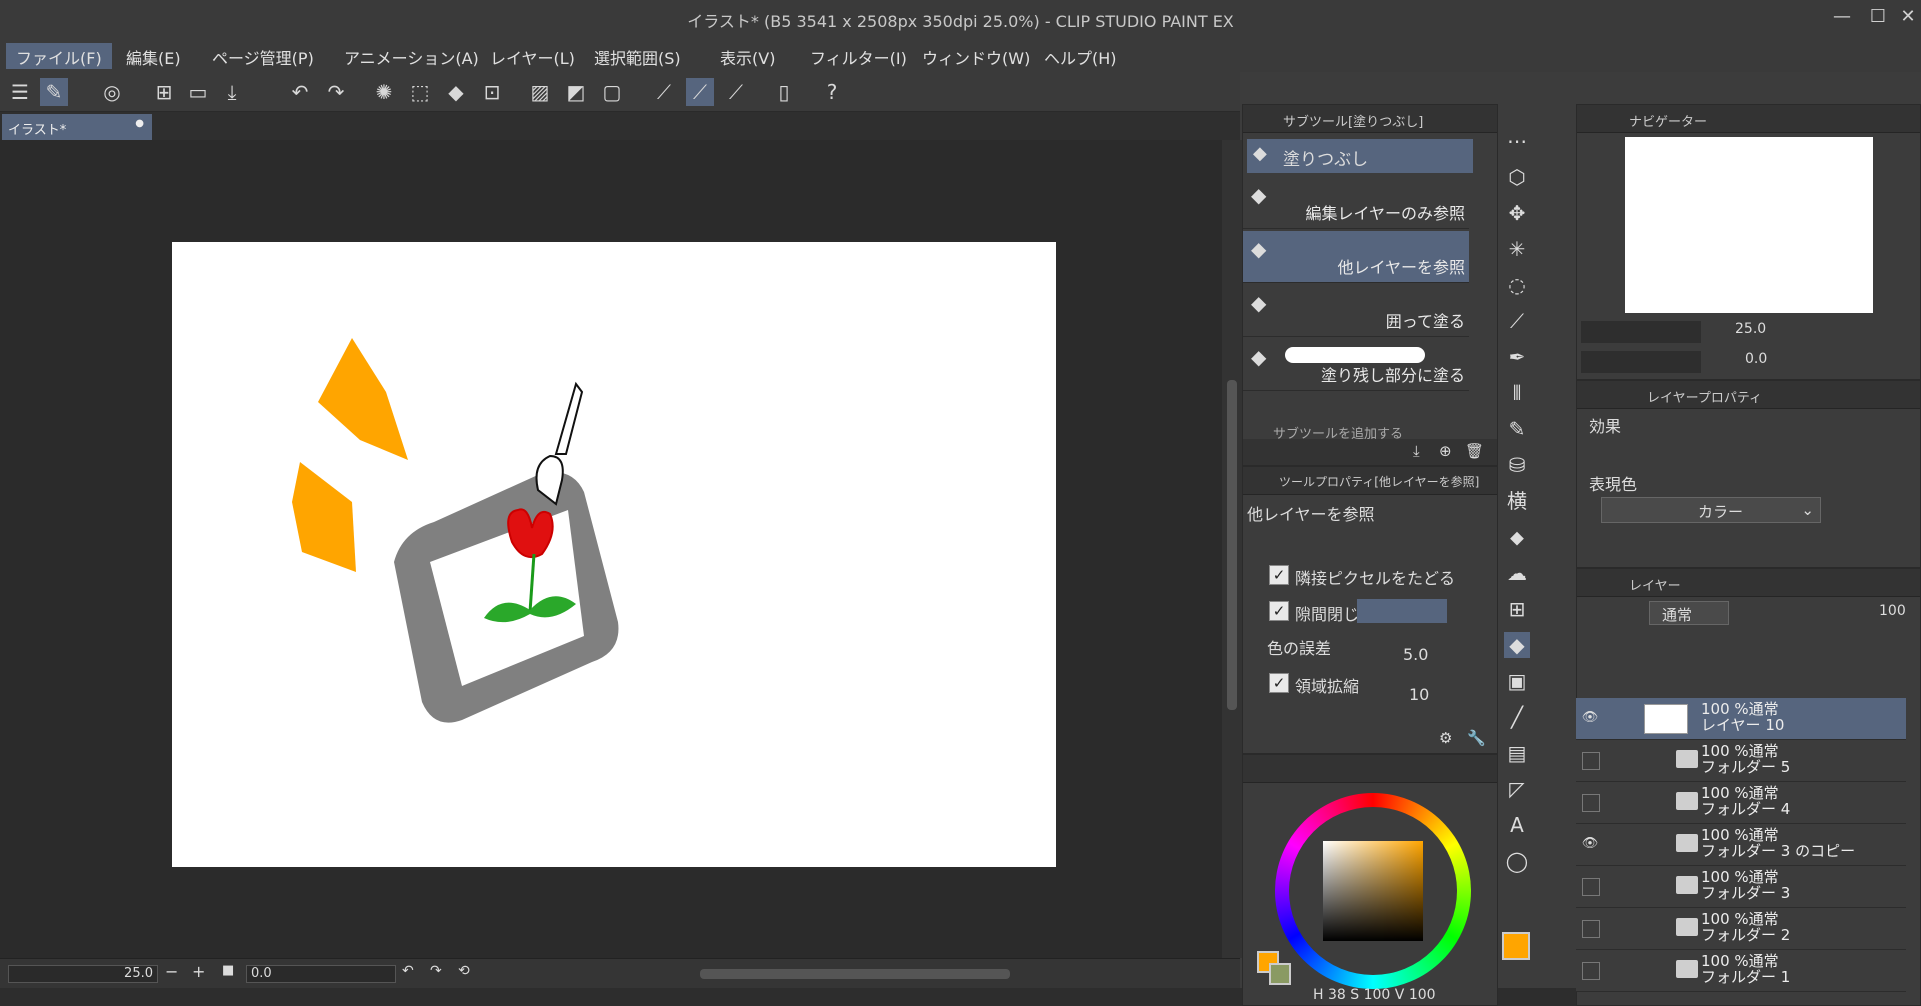 This screenshot has height=1006, width=1921. What do you see at coordinates (1741, 887) in the screenshot?
I see `layer-row: 100 %通常 フォルダー 3` at bounding box center [1741, 887].